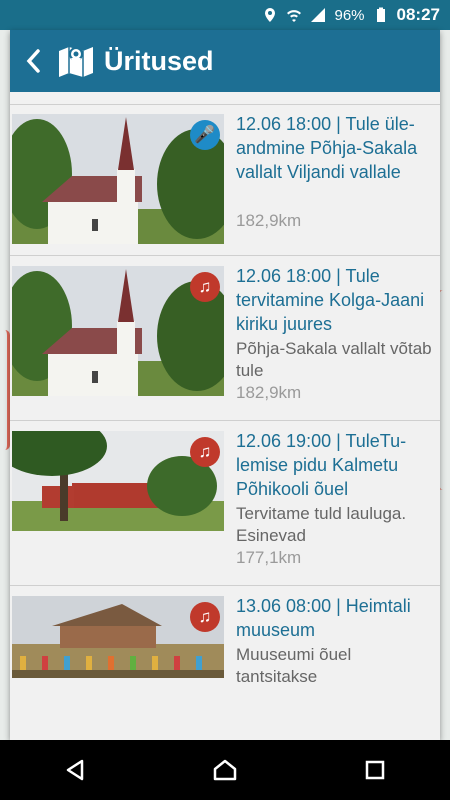 Image resolution: width=450 pixels, height=800 pixels. What do you see at coordinates (334, 359) in the screenshot?
I see `event-description: Põhja-Sakala vallalt võtab tule` at bounding box center [334, 359].